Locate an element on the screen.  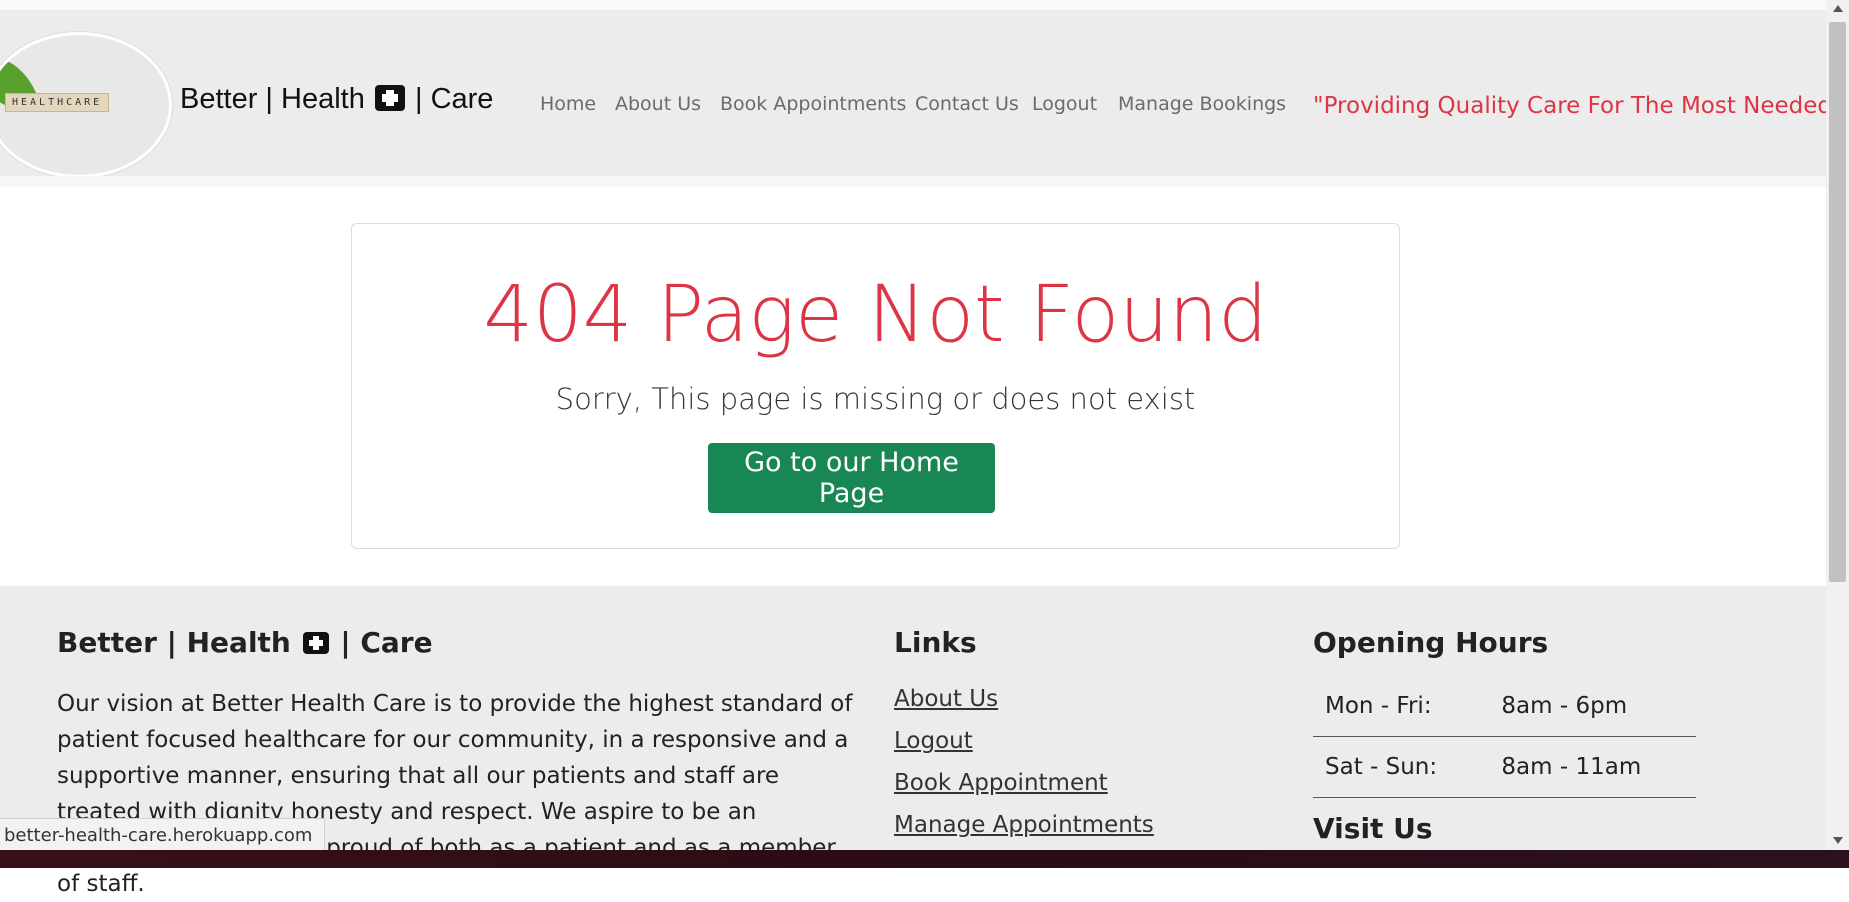
footer-brand-part1: Better | Health is located at coordinates (174, 642).